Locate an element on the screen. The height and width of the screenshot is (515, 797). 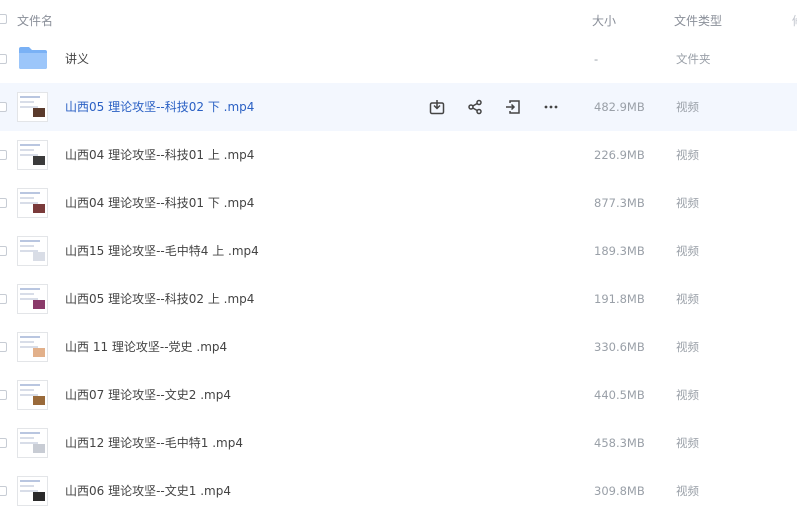
column-header-type: 文件类型 is located at coordinates (698, 20).